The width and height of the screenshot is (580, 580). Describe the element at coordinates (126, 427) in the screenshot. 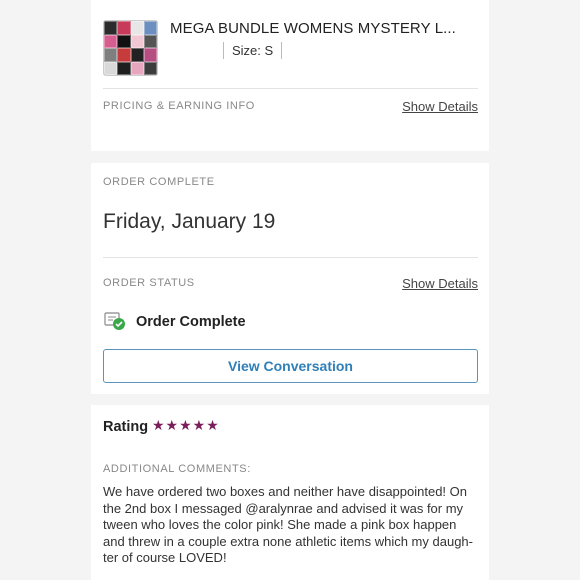

I see `rating-label: Rating` at that location.